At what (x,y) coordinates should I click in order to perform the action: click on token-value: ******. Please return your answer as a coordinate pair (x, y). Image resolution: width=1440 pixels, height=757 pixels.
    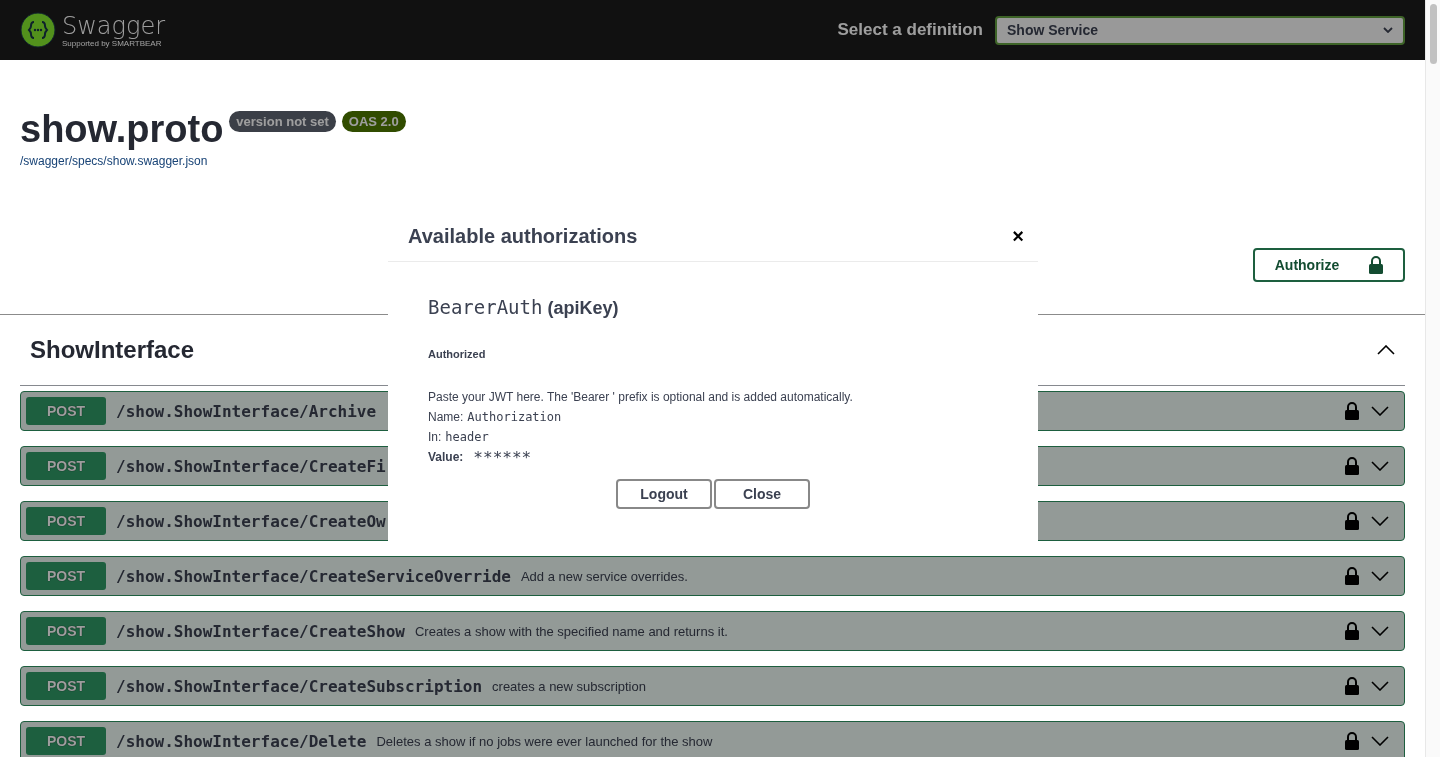
    Looking at the image, I should click on (502, 457).